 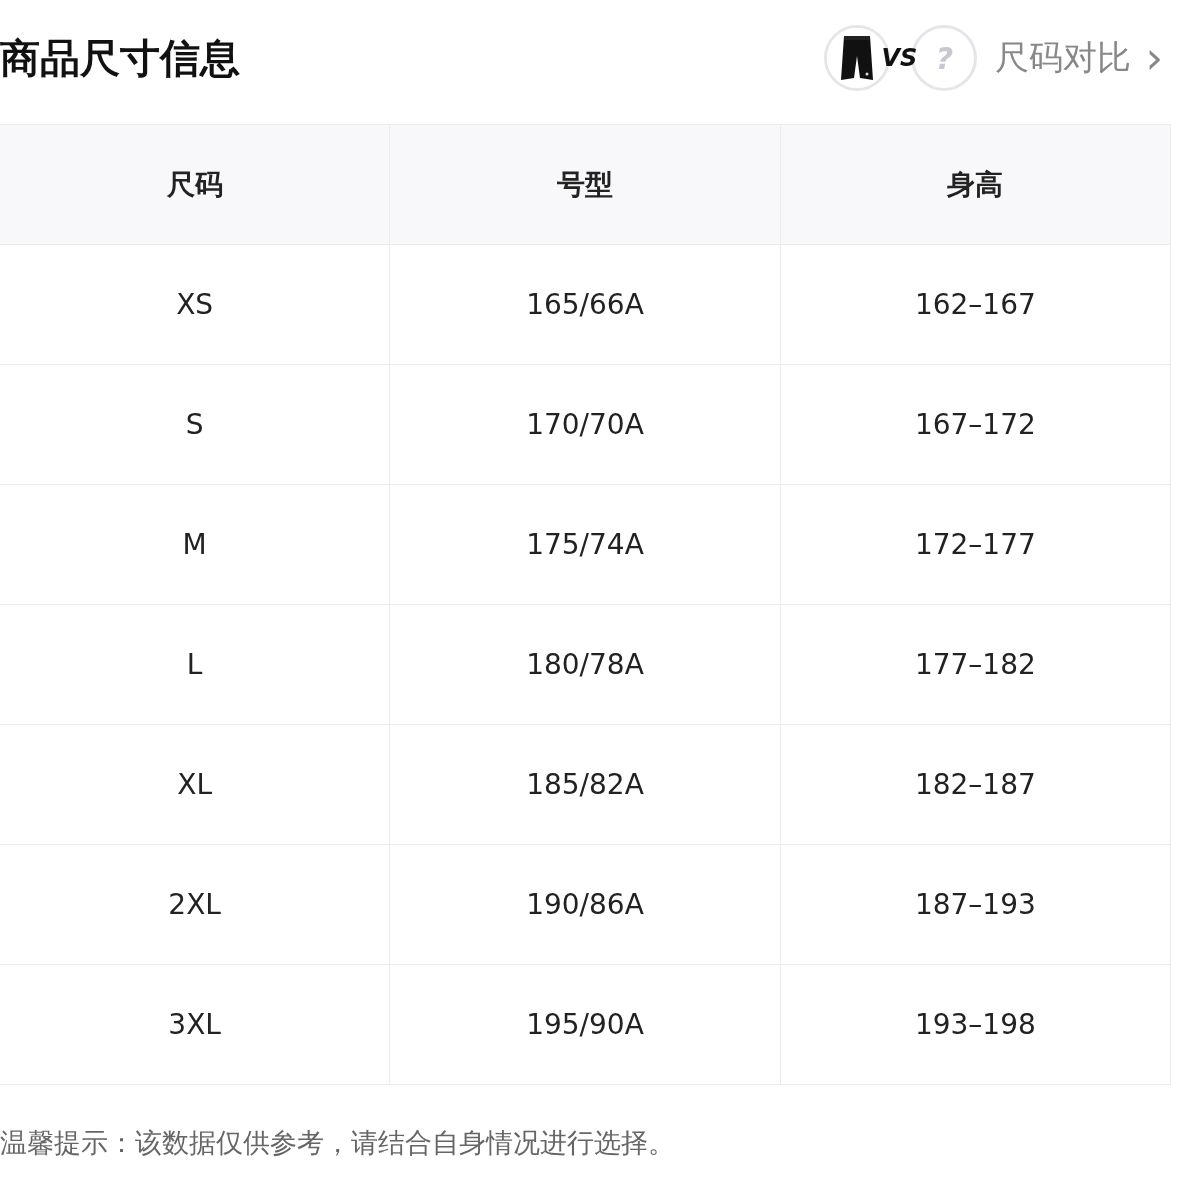 I want to click on table-cell: 170/70A, so click(x=585, y=424).